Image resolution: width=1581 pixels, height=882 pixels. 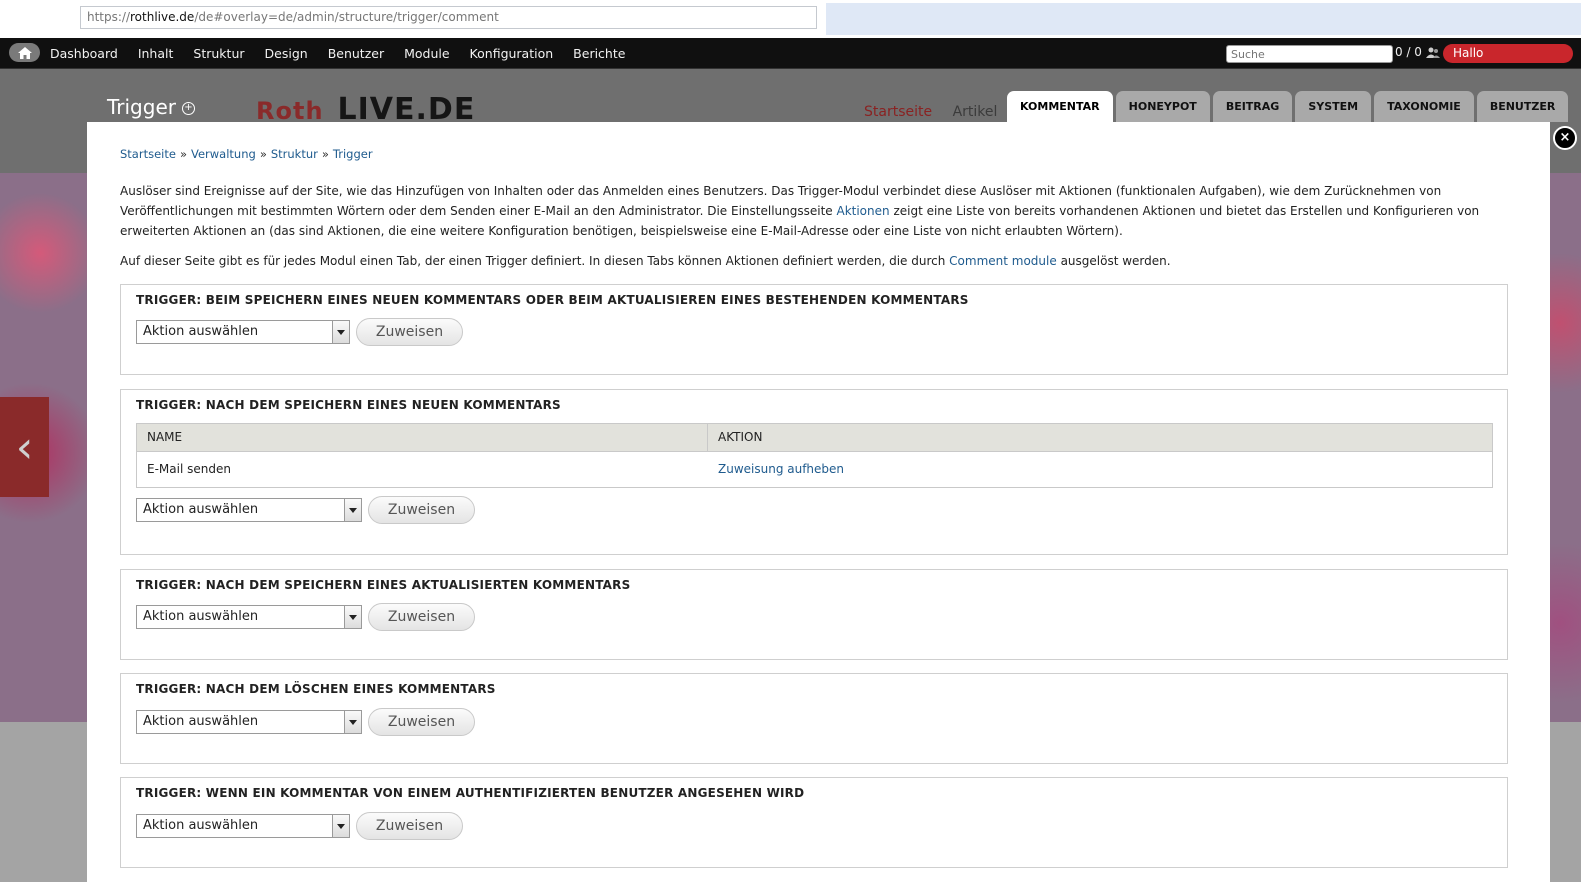 I want to click on unassign-link: Zuweisung aufheben, so click(x=781, y=469).